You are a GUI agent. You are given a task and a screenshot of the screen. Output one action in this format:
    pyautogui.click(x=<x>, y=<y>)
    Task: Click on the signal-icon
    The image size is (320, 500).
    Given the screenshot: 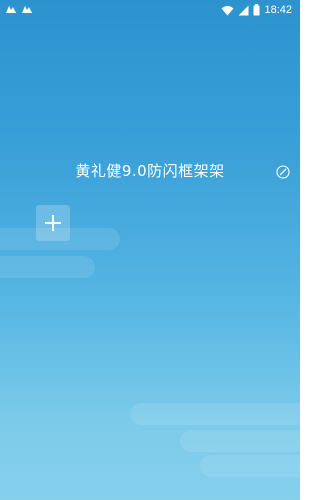 What is the action you would take?
    pyautogui.click(x=243, y=10)
    